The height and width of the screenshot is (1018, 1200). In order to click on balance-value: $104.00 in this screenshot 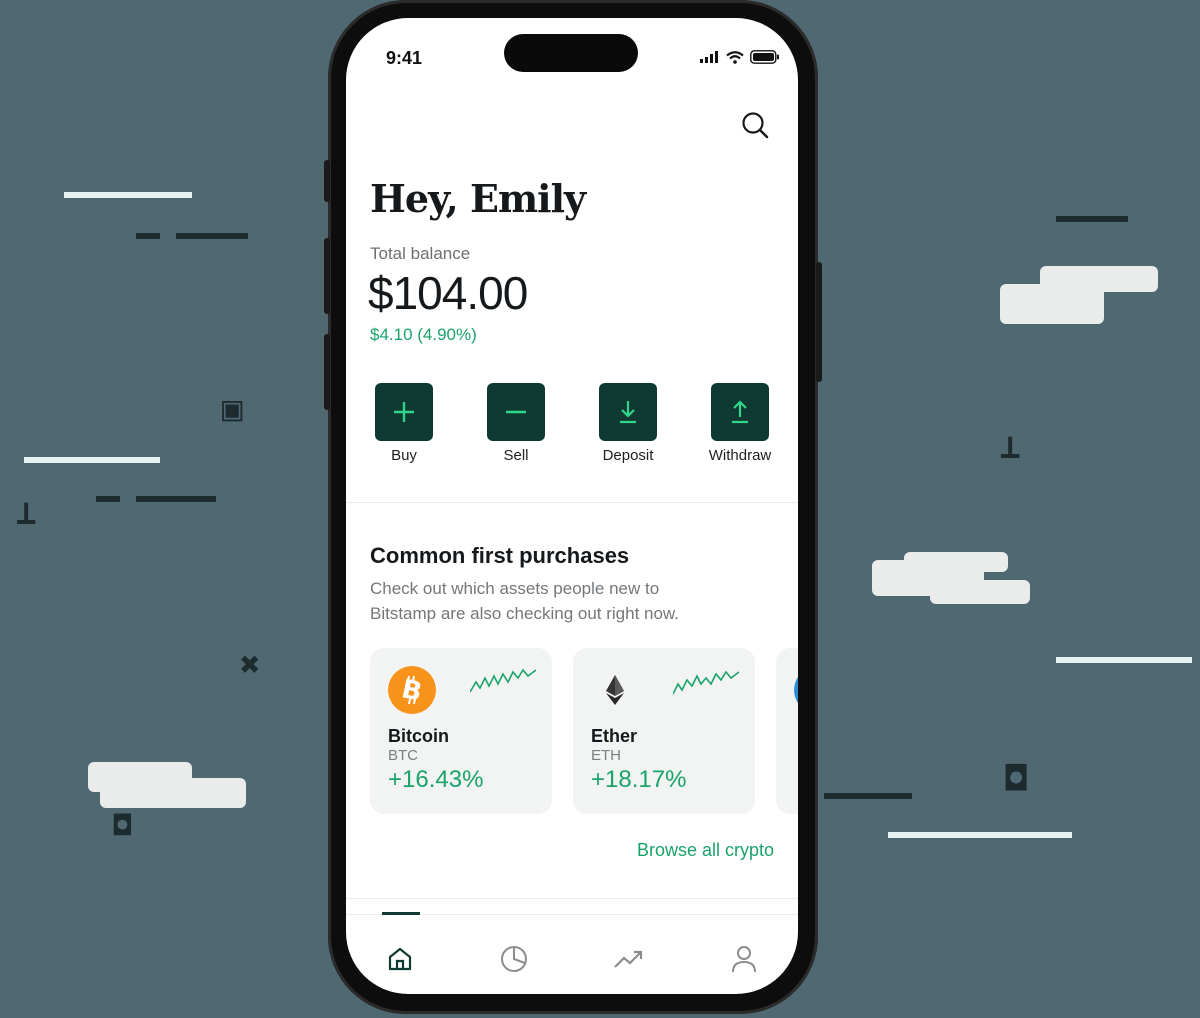, I will do `click(448, 293)`.